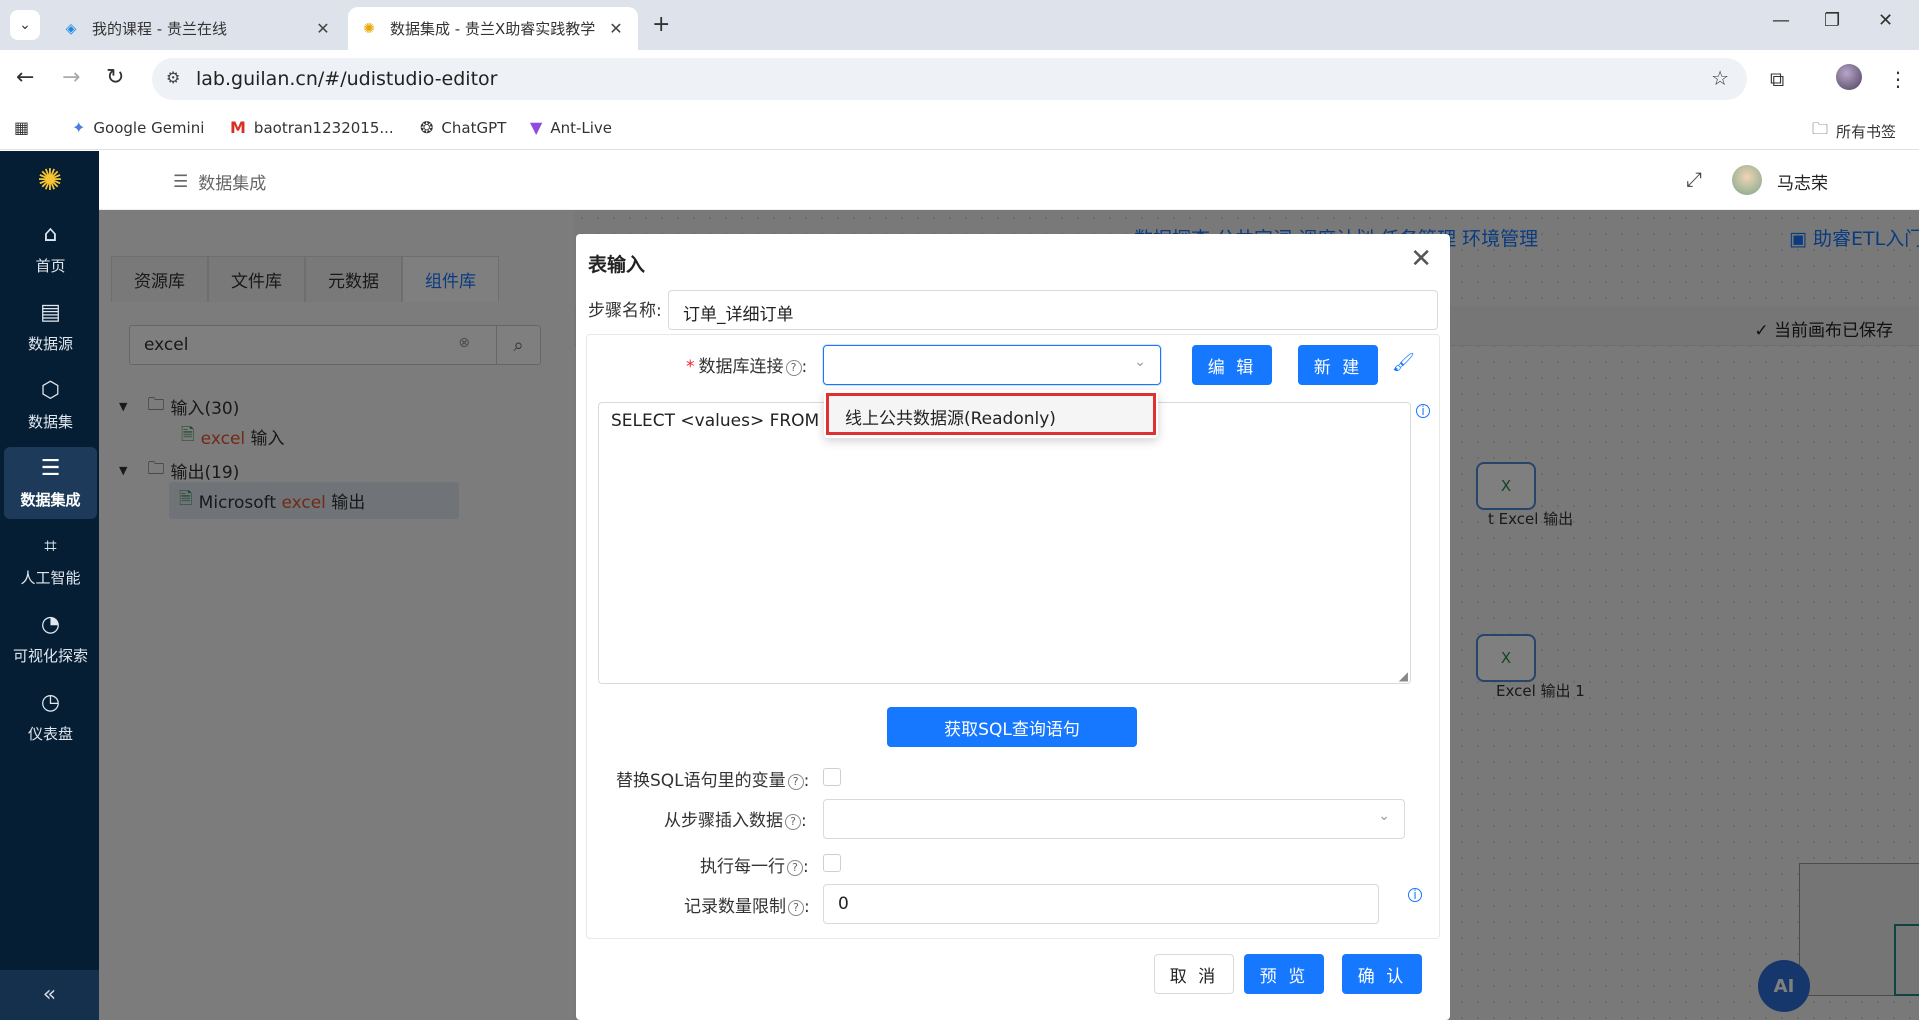 The width and height of the screenshot is (1919, 1020). I want to click on dropdown-option-public-datasource: 线上公共数据源(Readonly), so click(991, 414).